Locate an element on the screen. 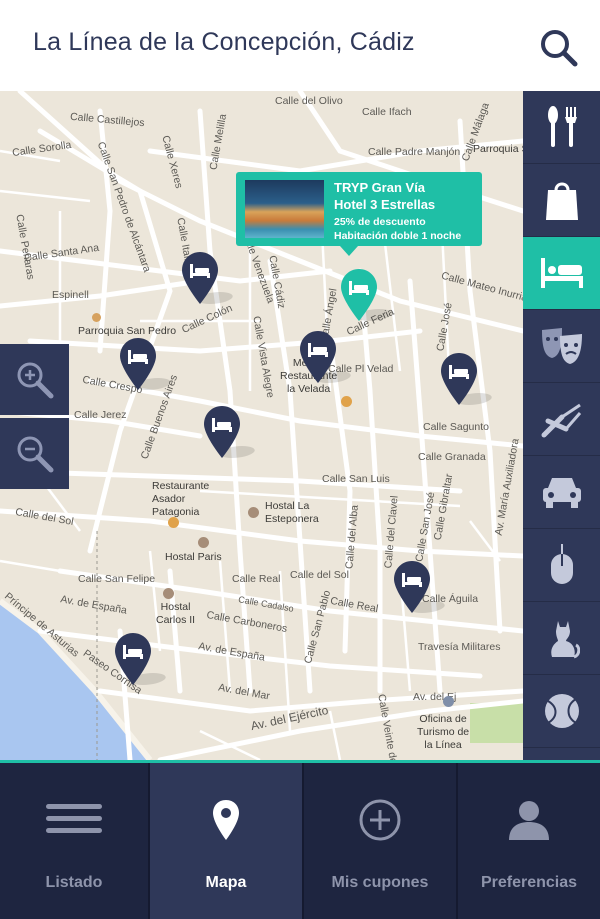 Image resolution: width=600 pixels, height=919 pixels. popup-offer-detail: Habitación doble 1 noche is located at coordinates (398, 236).